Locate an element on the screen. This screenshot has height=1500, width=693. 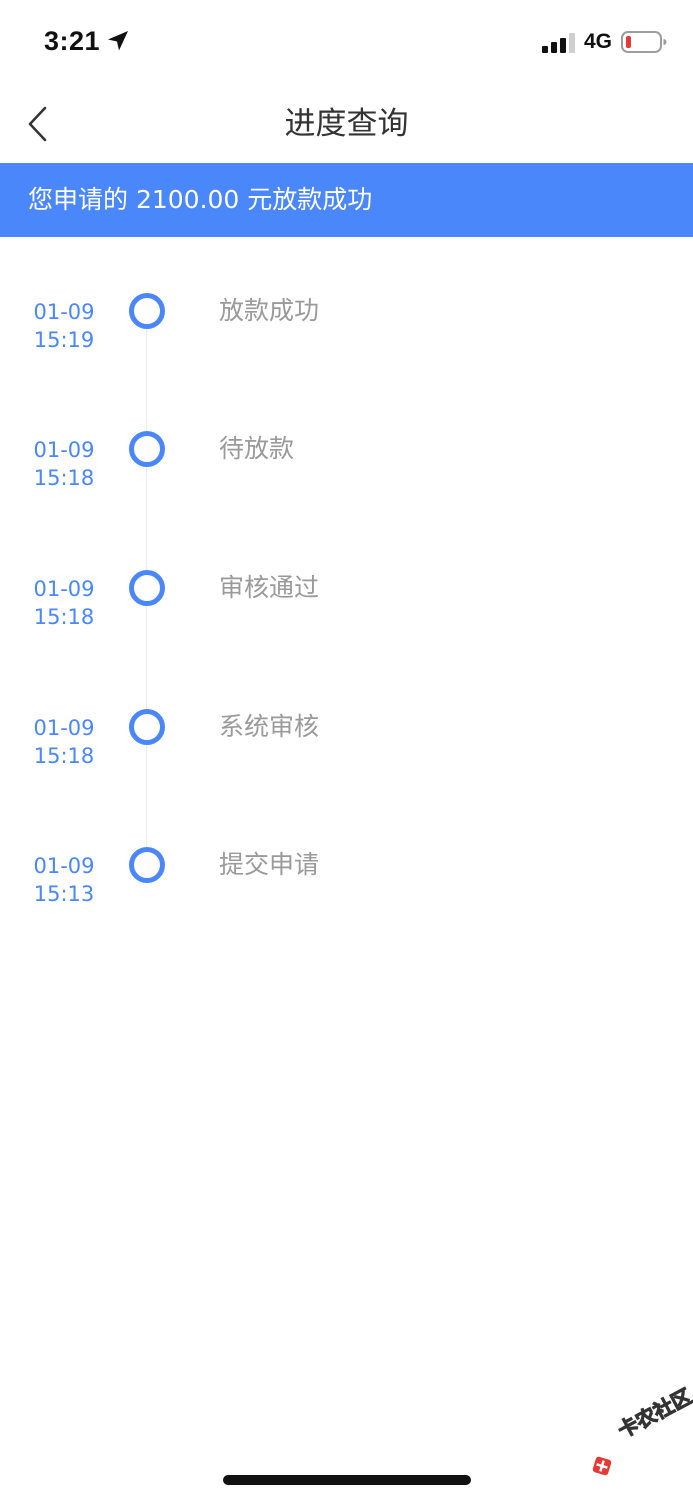
item-timestamp: 01-09 15:13 is located at coordinates (64, 880).